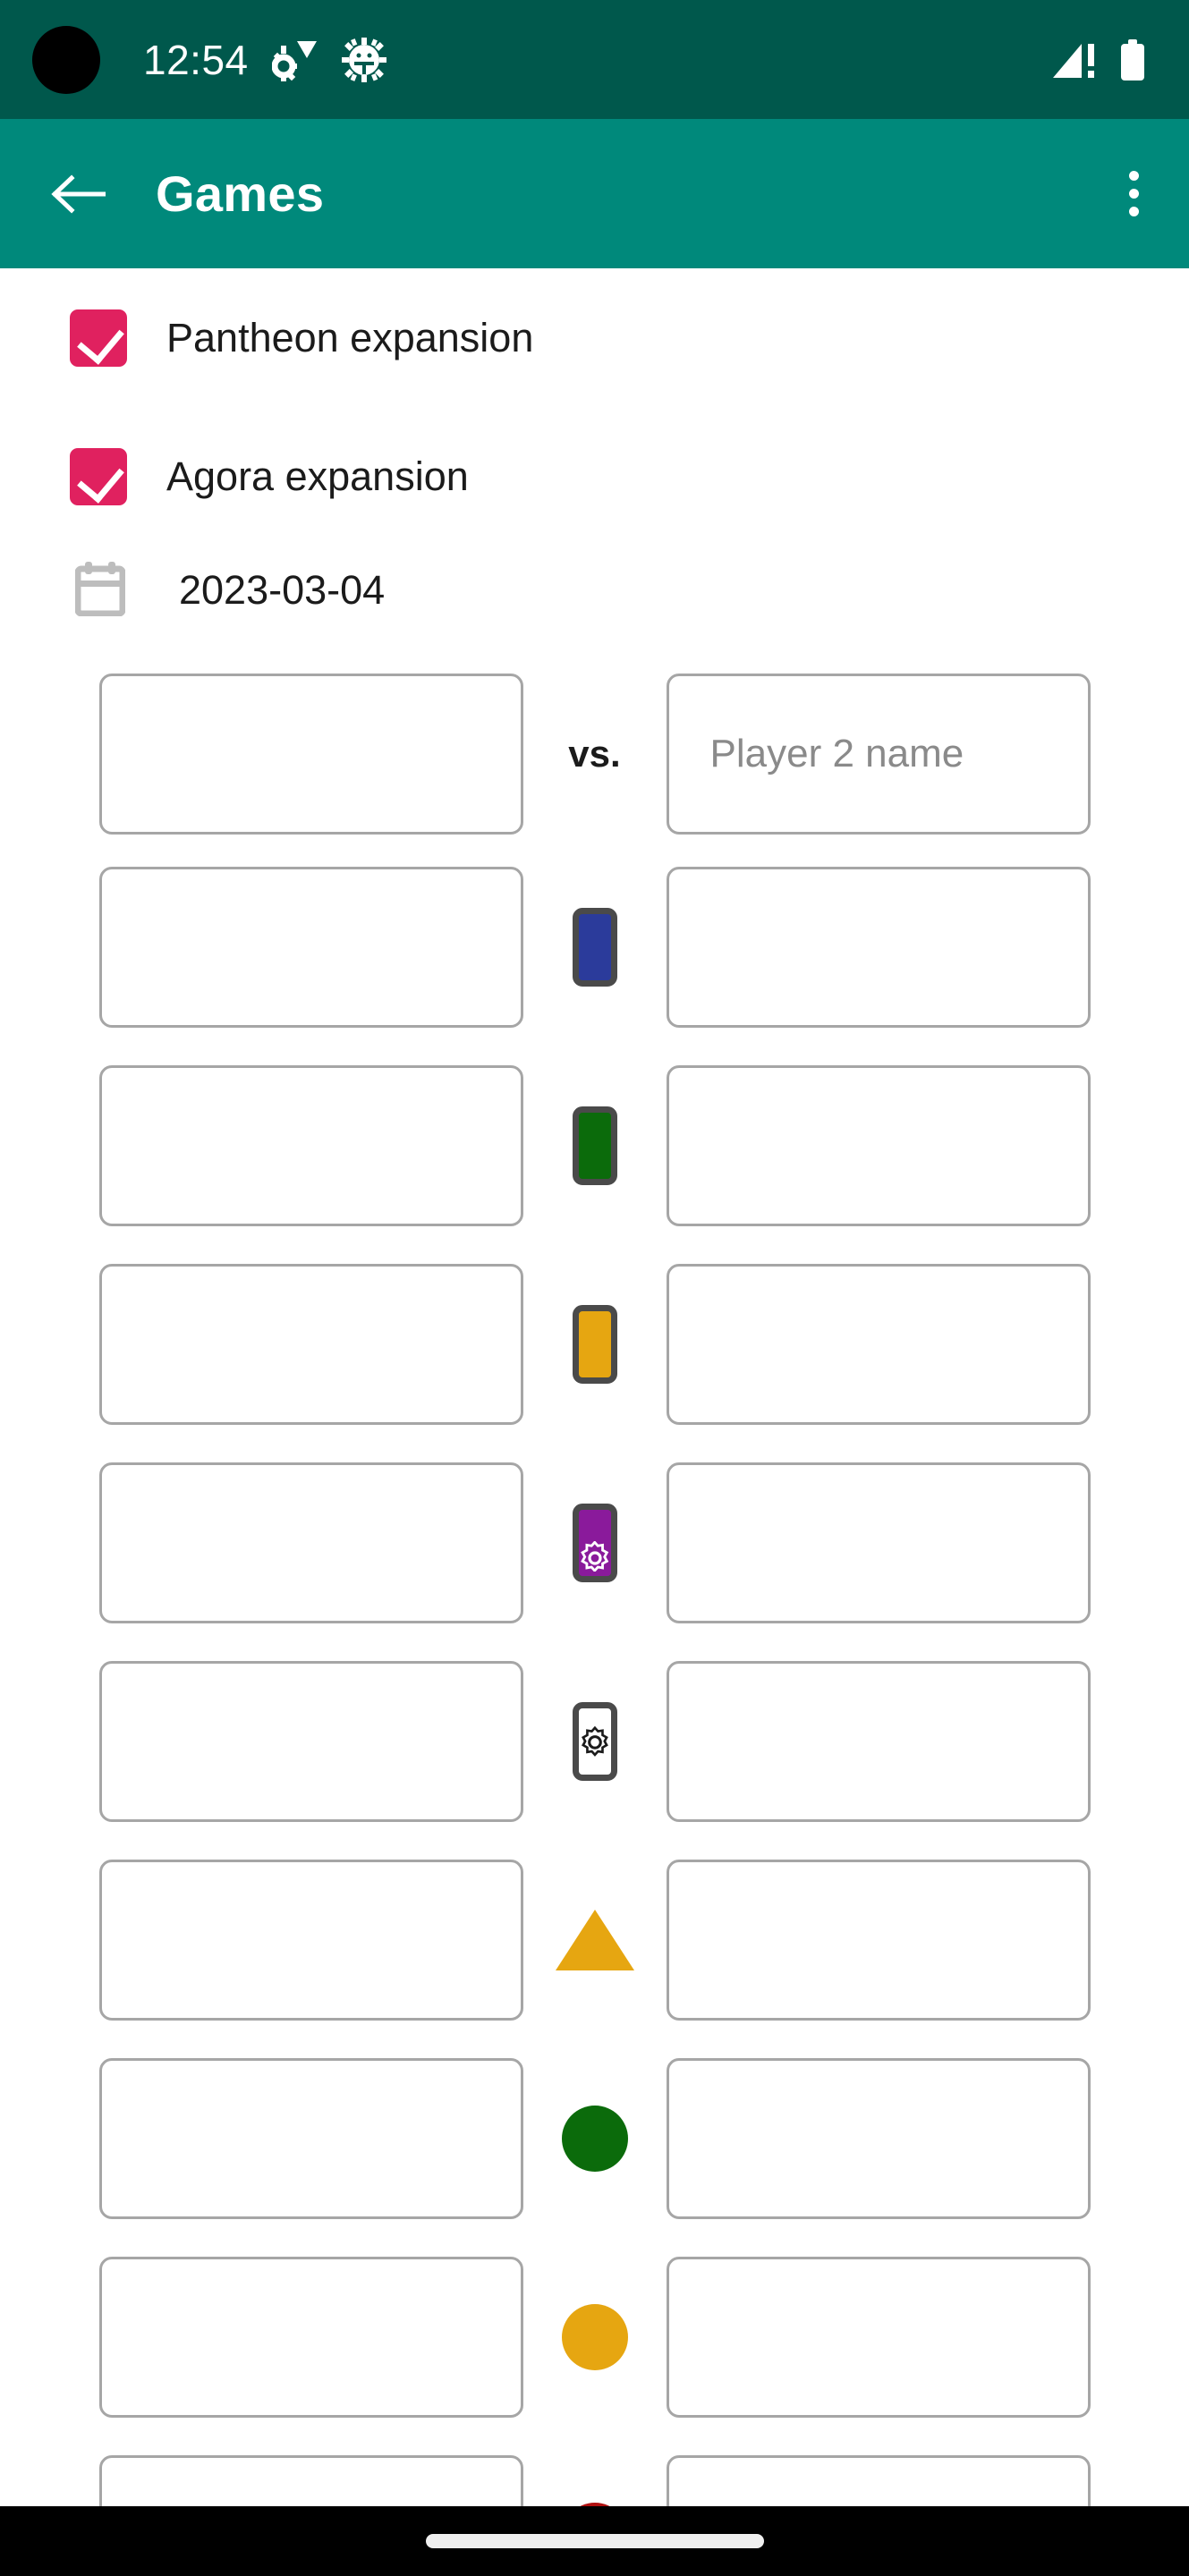 The width and height of the screenshot is (1189, 2576). I want to click on status-bar-clock: 12:54, so click(196, 59).